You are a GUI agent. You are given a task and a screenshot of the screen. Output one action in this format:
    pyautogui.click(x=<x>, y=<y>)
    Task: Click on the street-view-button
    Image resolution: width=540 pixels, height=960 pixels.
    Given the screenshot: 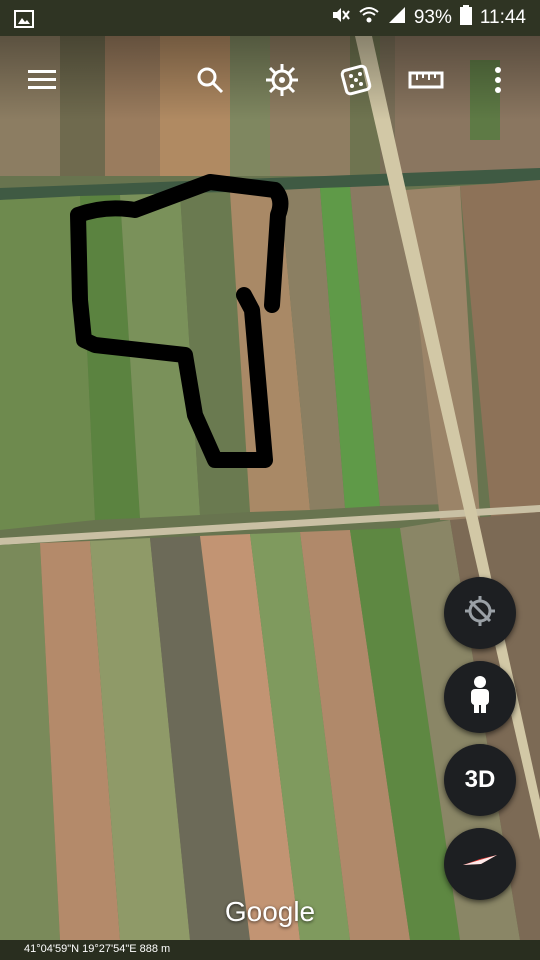 What is the action you would take?
    pyautogui.click(x=480, y=697)
    